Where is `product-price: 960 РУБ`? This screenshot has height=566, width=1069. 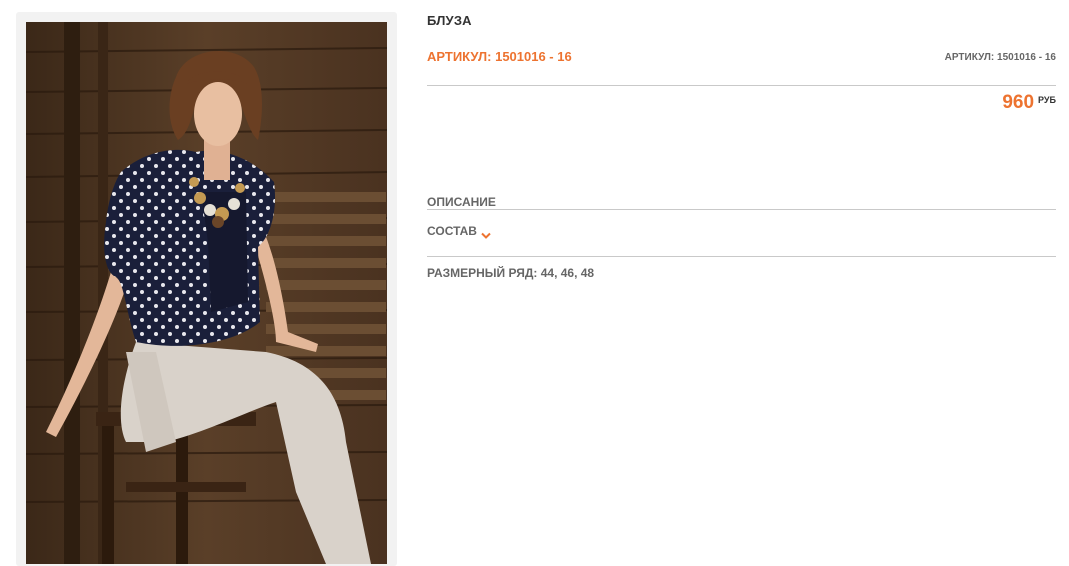
product-price: 960 РУБ is located at coordinates (1029, 103).